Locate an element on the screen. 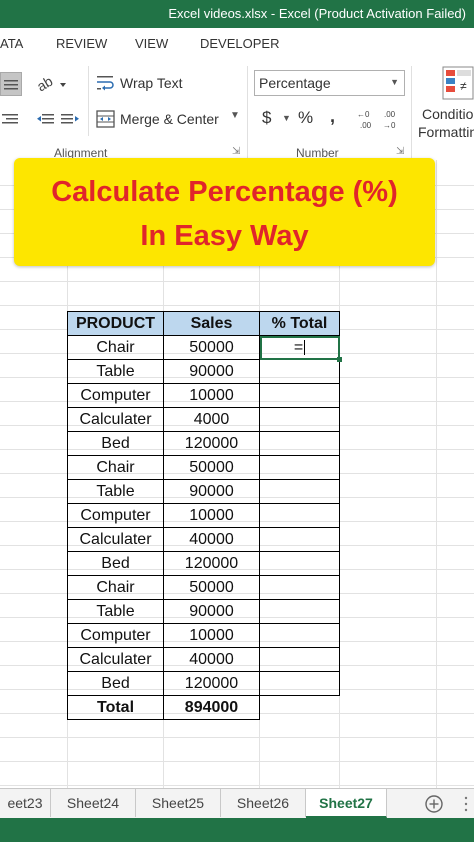 Image resolution: width=474 pixels, height=842 pixels. chevron-down-icon: ▼ is located at coordinates (394, 82).